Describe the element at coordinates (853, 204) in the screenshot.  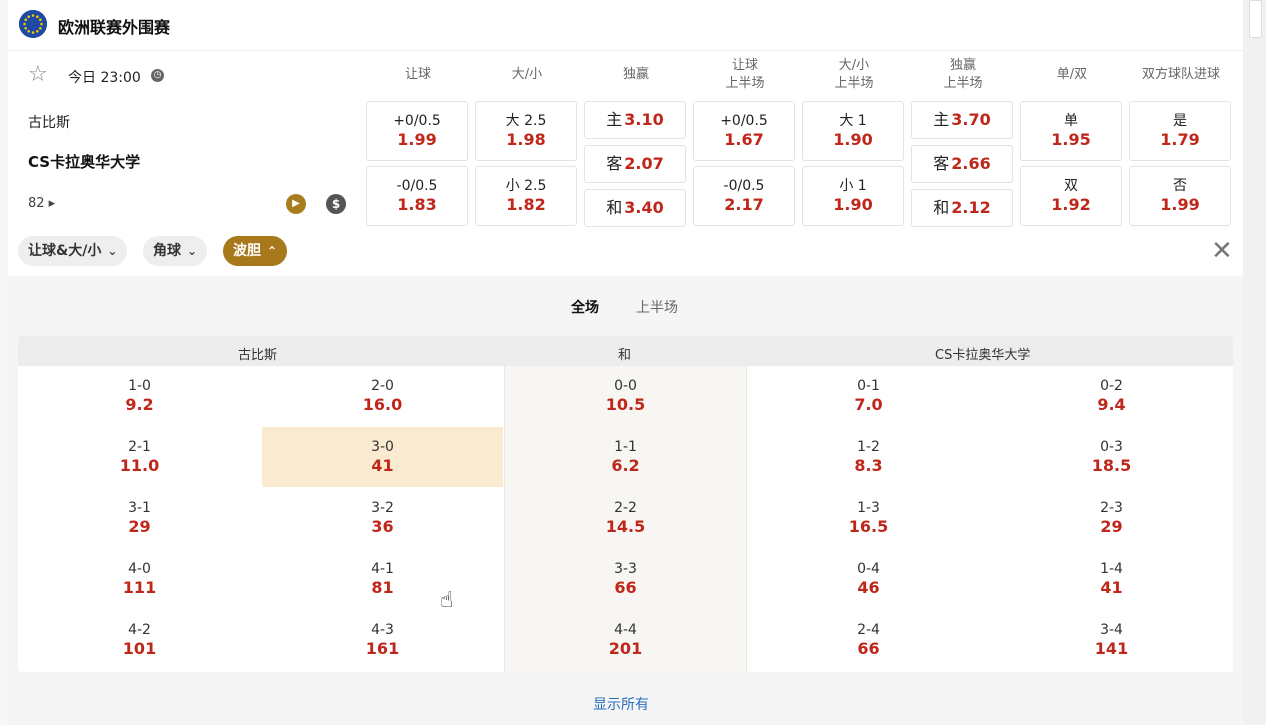
I see `odds-value: 1.90` at that location.